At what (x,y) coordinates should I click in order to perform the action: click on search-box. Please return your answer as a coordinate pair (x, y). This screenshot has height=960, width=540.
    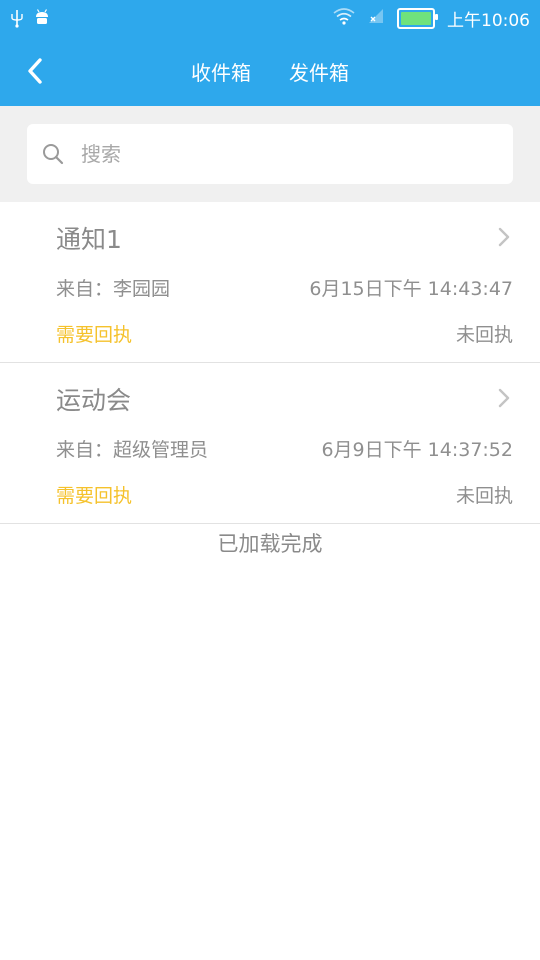
    Looking at the image, I should click on (270, 154).